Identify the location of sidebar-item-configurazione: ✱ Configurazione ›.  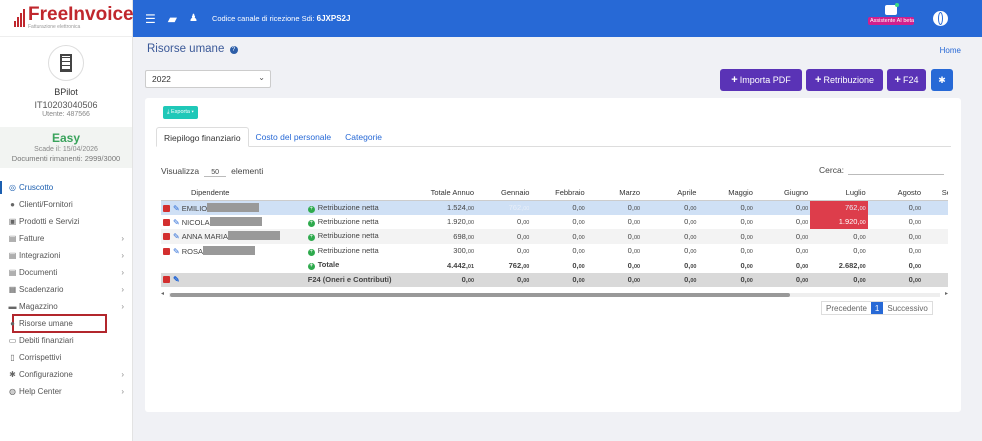
(66, 374).